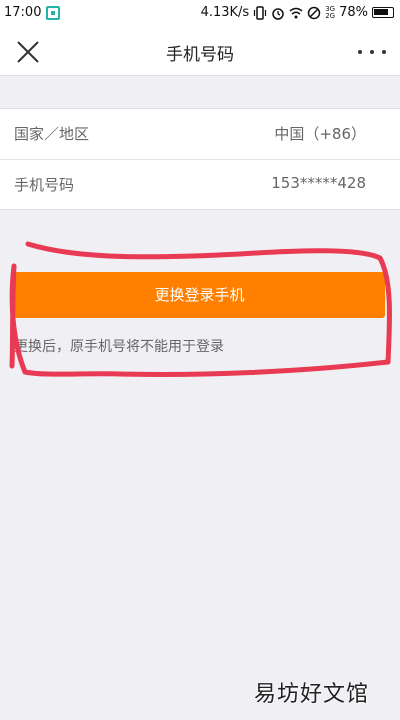  Describe the element at coordinates (320, 134) in the screenshot. I see `region-value: 中国（+86）` at that location.